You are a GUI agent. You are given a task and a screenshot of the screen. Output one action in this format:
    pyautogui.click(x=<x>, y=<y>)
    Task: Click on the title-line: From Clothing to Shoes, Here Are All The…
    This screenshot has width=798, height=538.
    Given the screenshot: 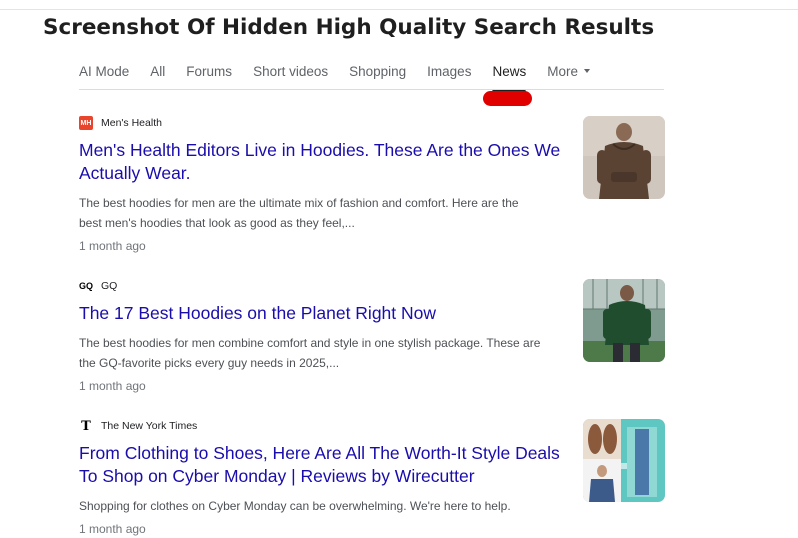 What is the action you would take?
    pyautogui.click(x=319, y=453)
    